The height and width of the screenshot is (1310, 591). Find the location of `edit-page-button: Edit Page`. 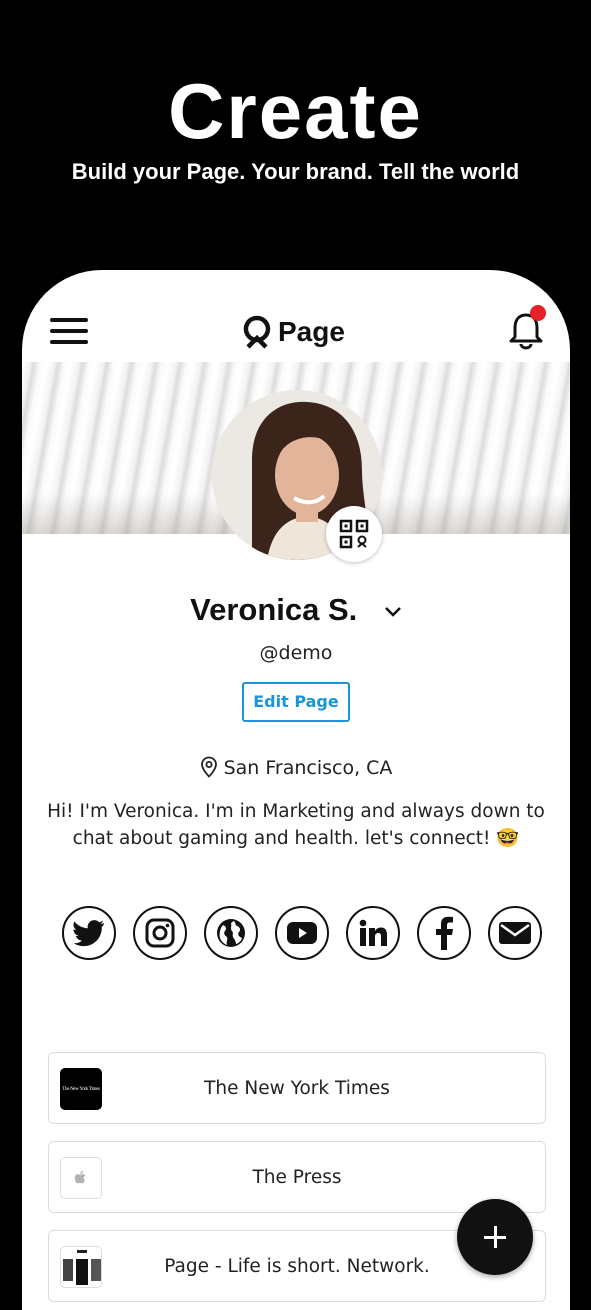

edit-page-button: Edit Page is located at coordinates (296, 702).